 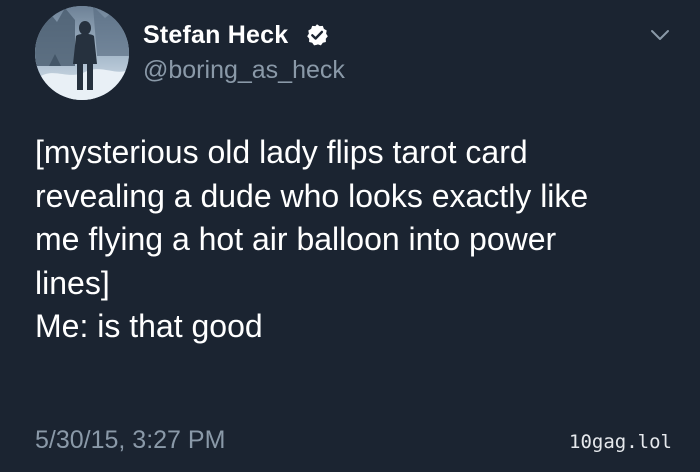 I want to click on author-handle: @boring_as_heck, so click(x=244, y=70).